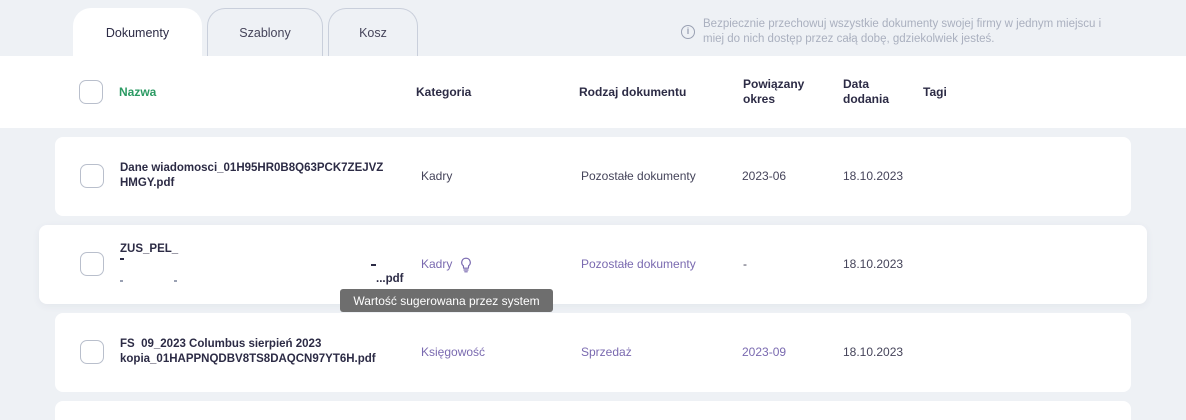 This screenshot has width=1186, height=420. What do you see at coordinates (764, 176) in the screenshot?
I see `document-period: 2023-06` at bounding box center [764, 176].